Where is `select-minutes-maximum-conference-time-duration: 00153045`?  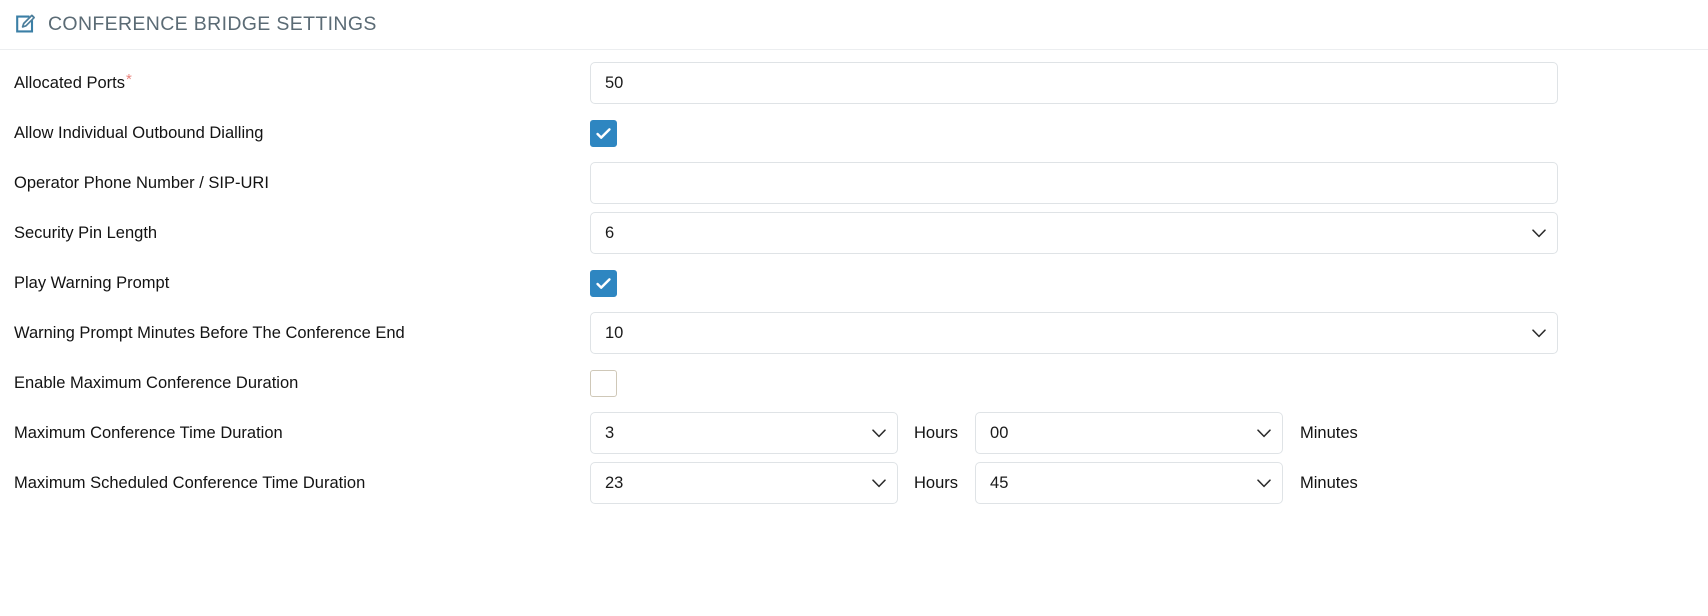
select-minutes-maximum-conference-time-duration: 00153045 is located at coordinates (1129, 433).